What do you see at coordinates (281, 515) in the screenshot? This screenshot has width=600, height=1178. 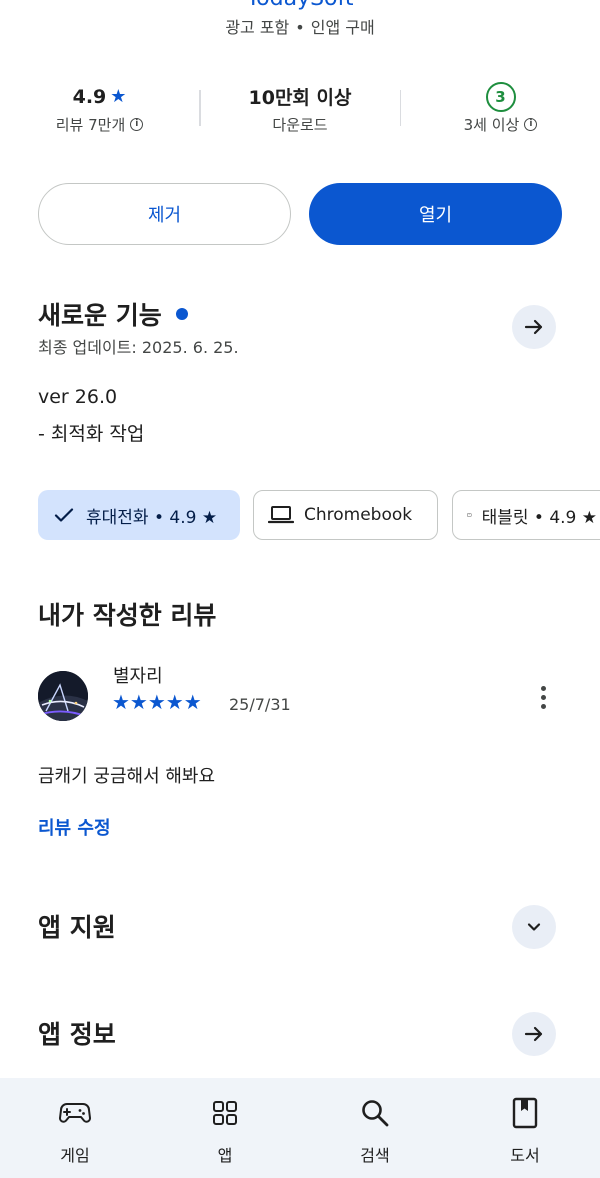 I see `laptop-icon` at bounding box center [281, 515].